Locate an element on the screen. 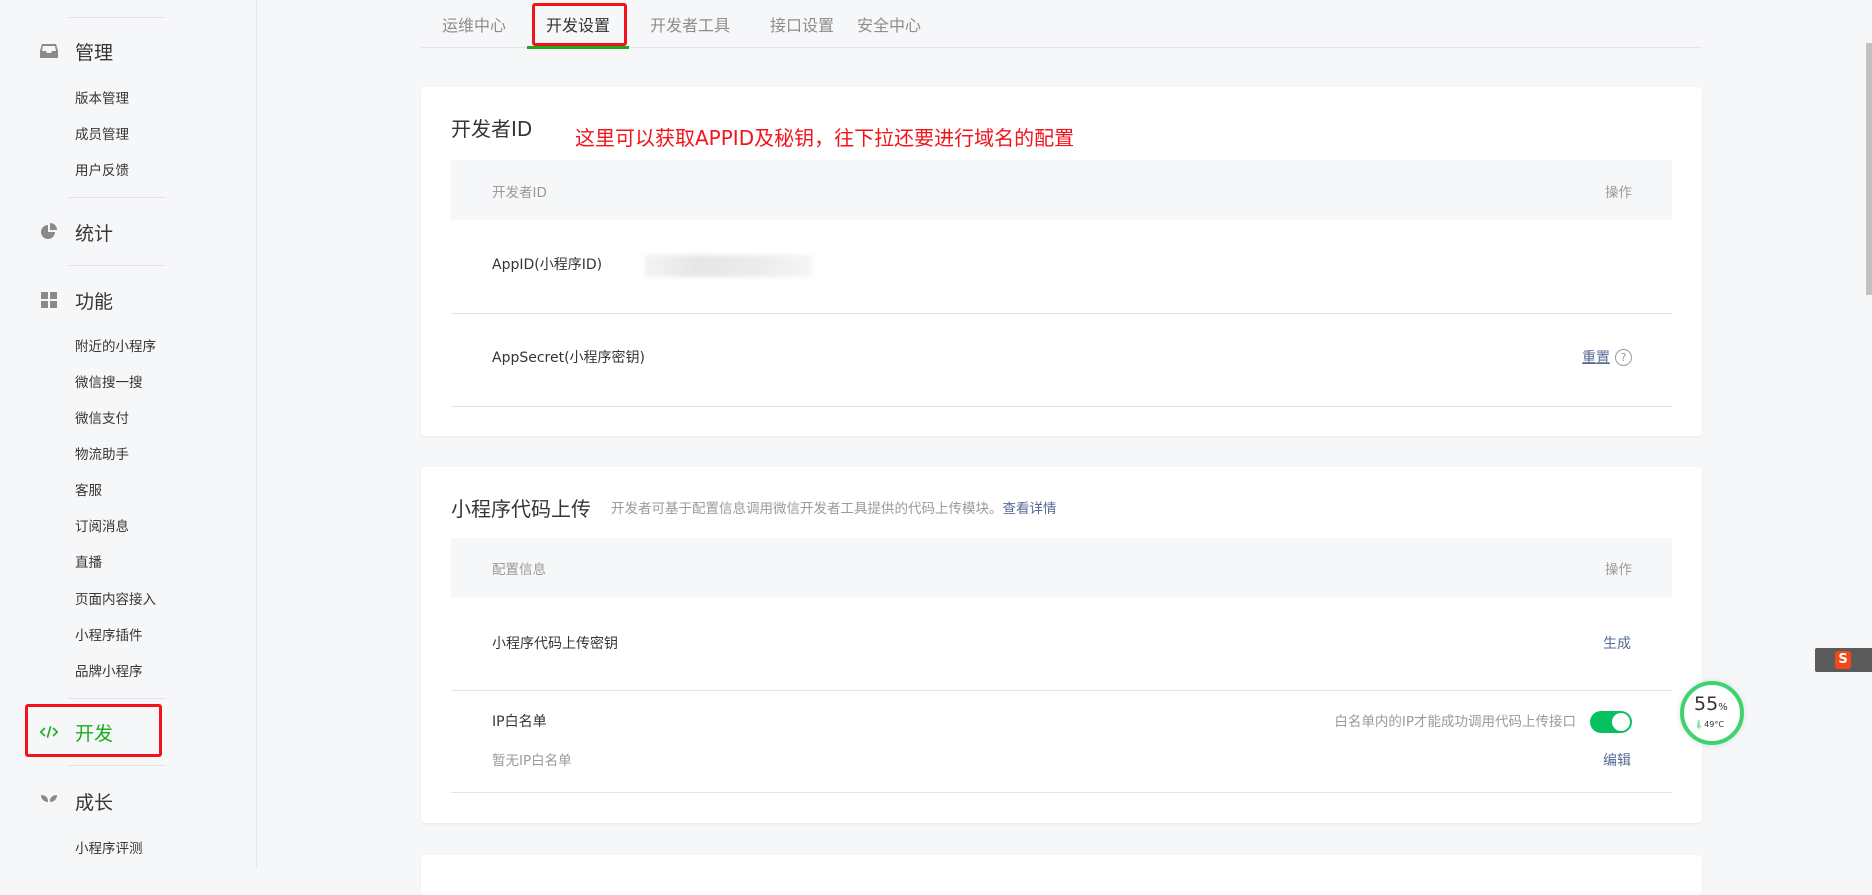 The image size is (1872, 895). generate-key-link: 生成 is located at coordinates (1617, 644).